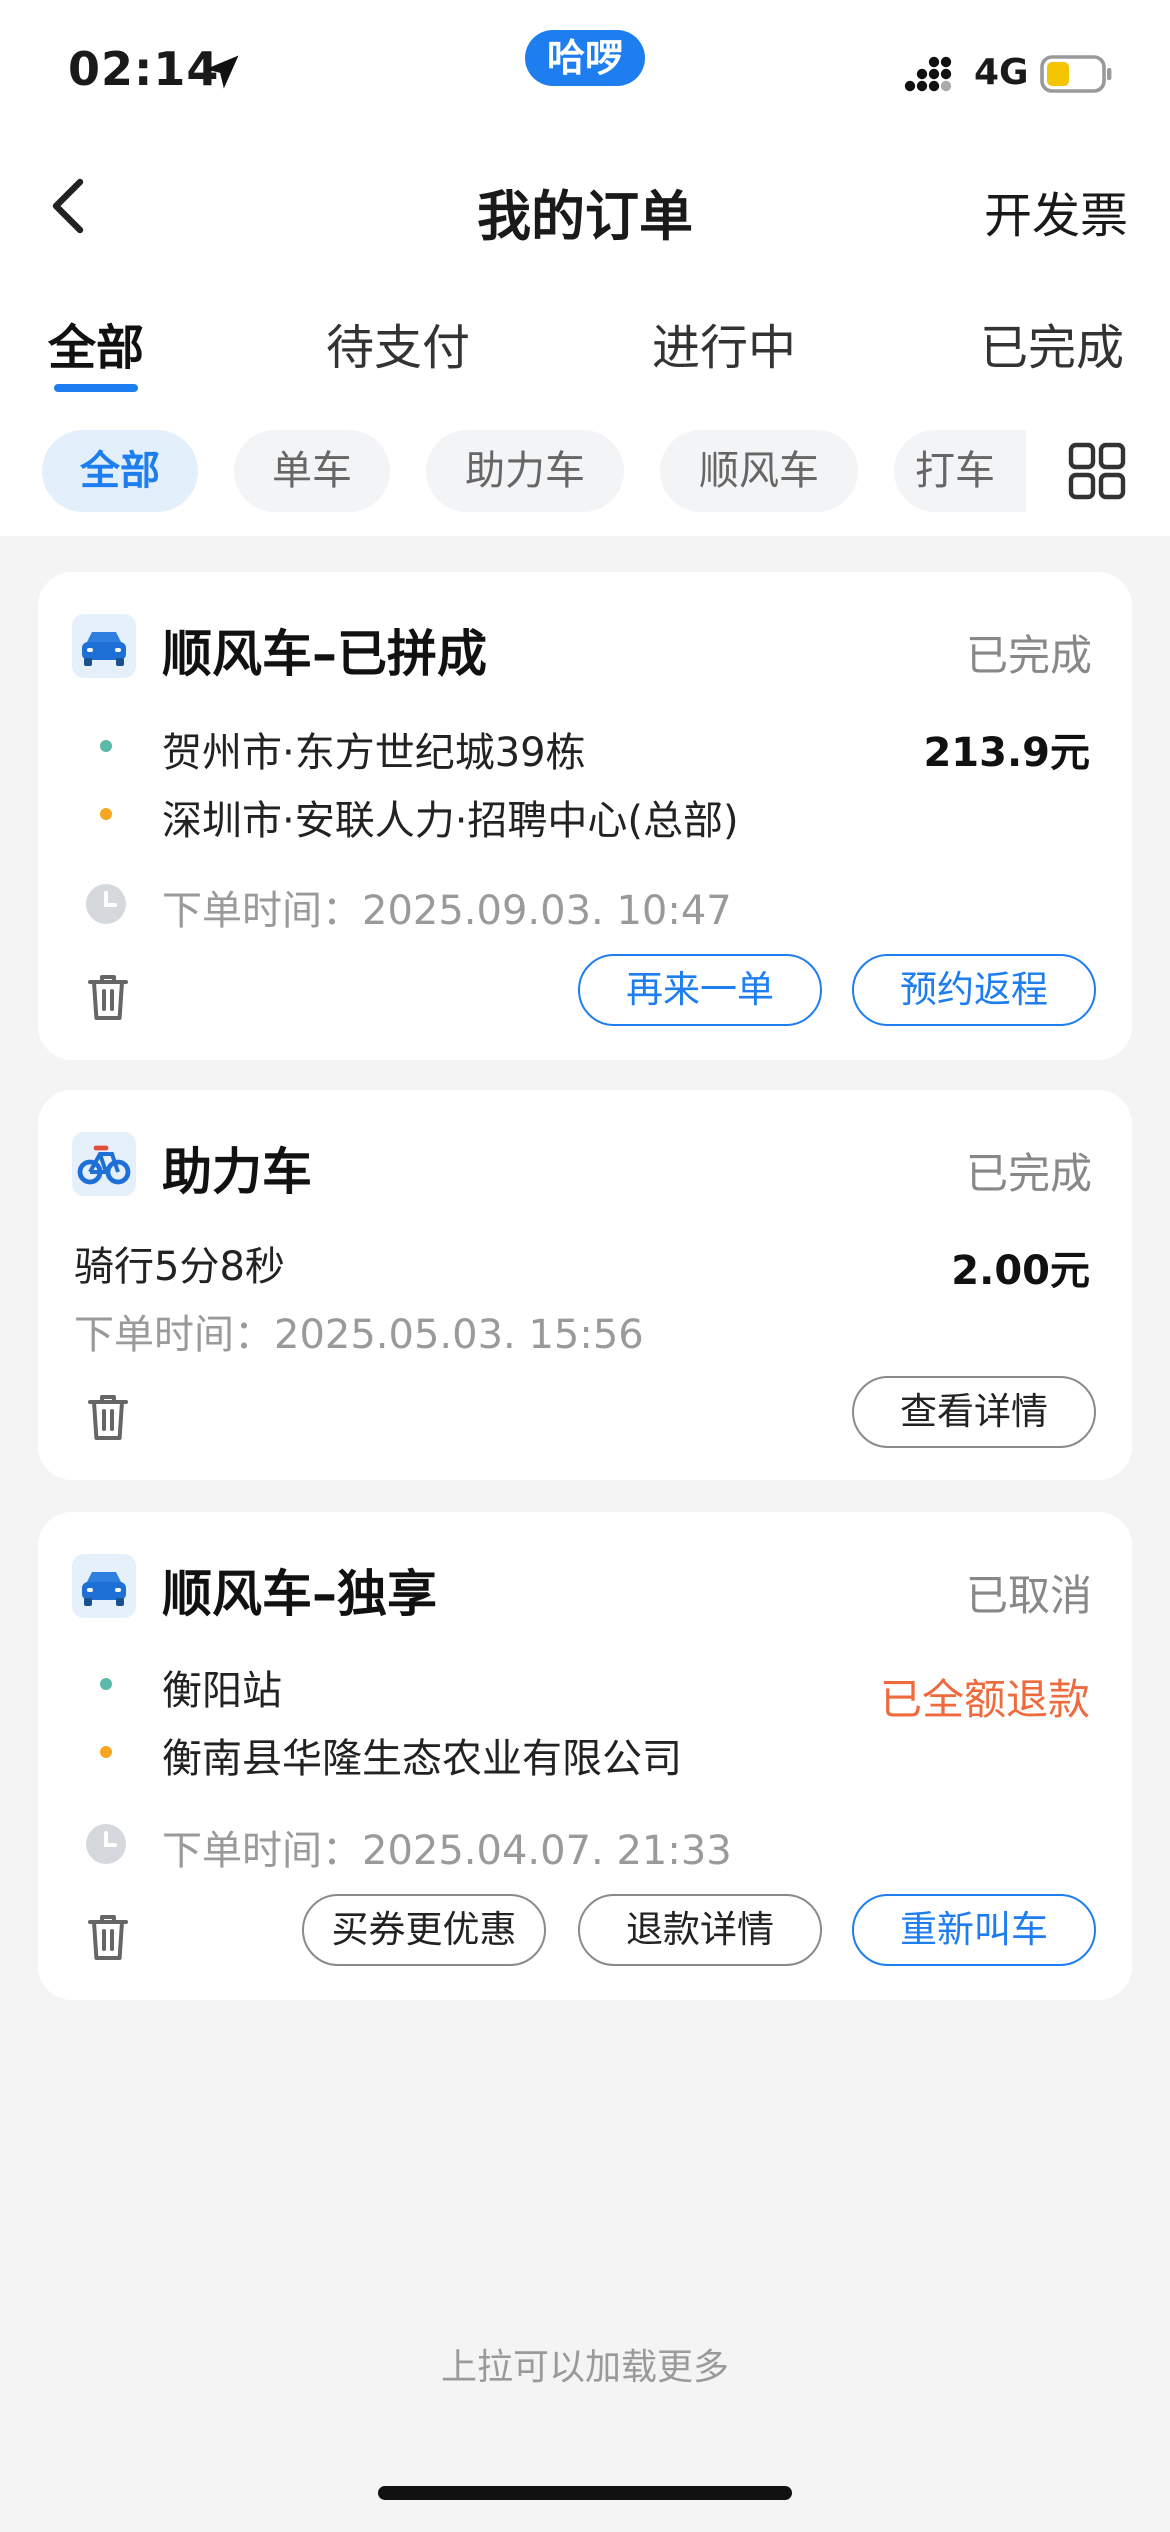 This screenshot has height=2532, width=1170. What do you see at coordinates (424, 1930) in the screenshot?
I see `buy-coupon-button: 买券更优惠` at bounding box center [424, 1930].